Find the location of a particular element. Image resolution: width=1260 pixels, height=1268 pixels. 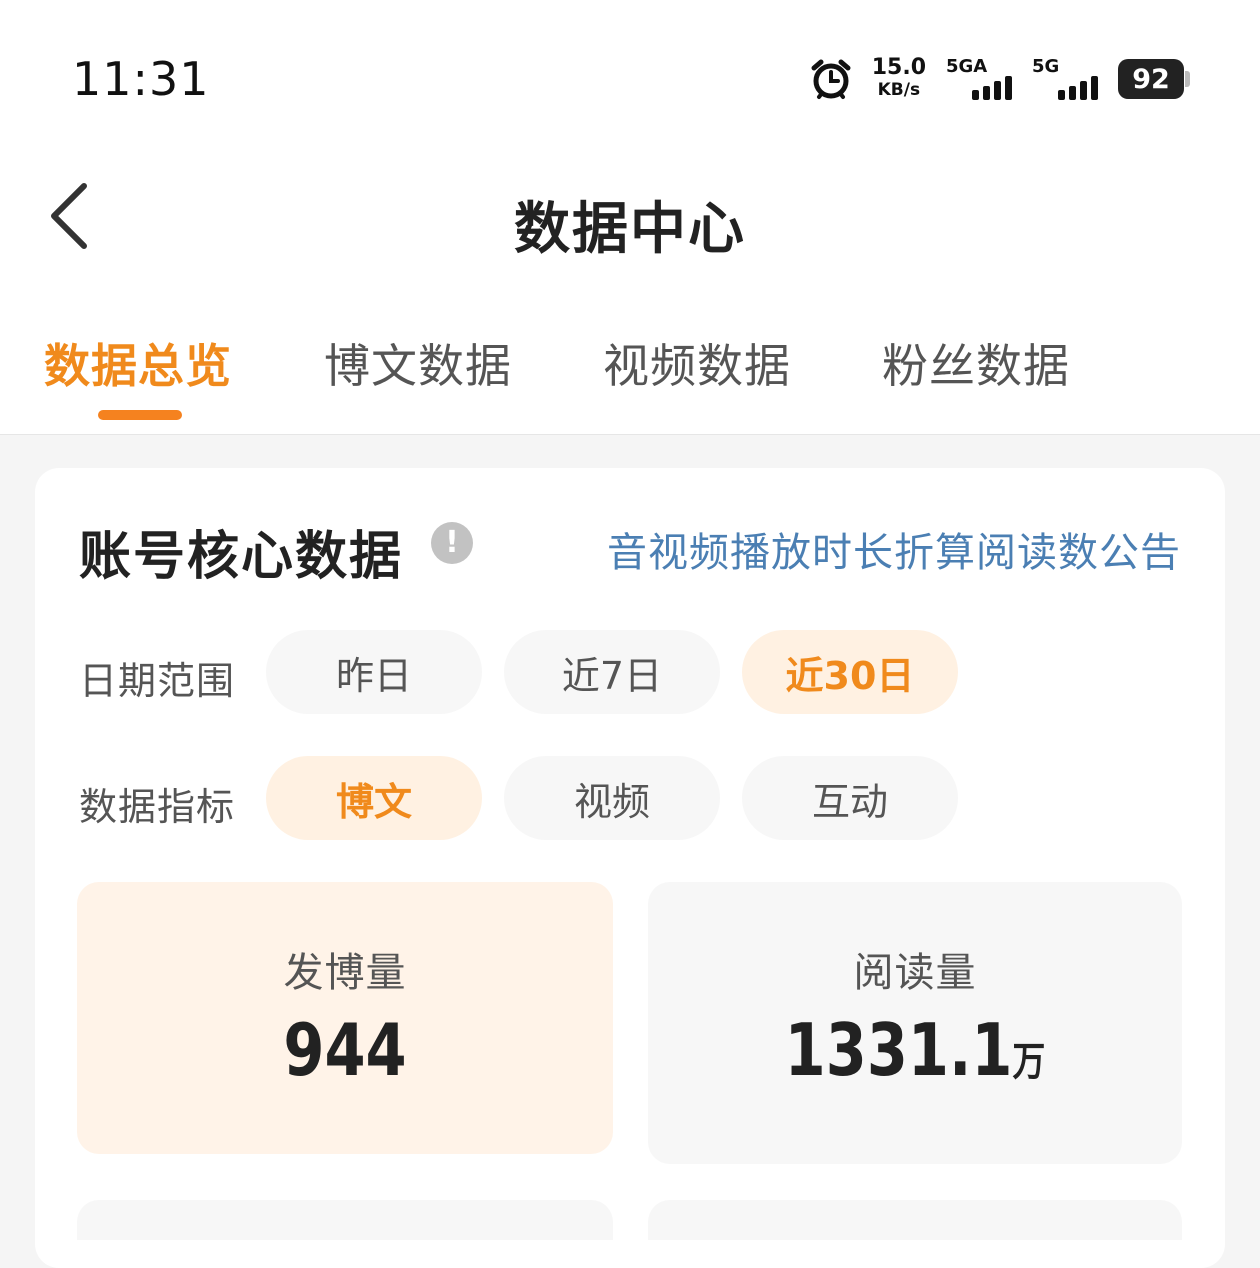

info-icon: ! is located at coordinates (452, 543).